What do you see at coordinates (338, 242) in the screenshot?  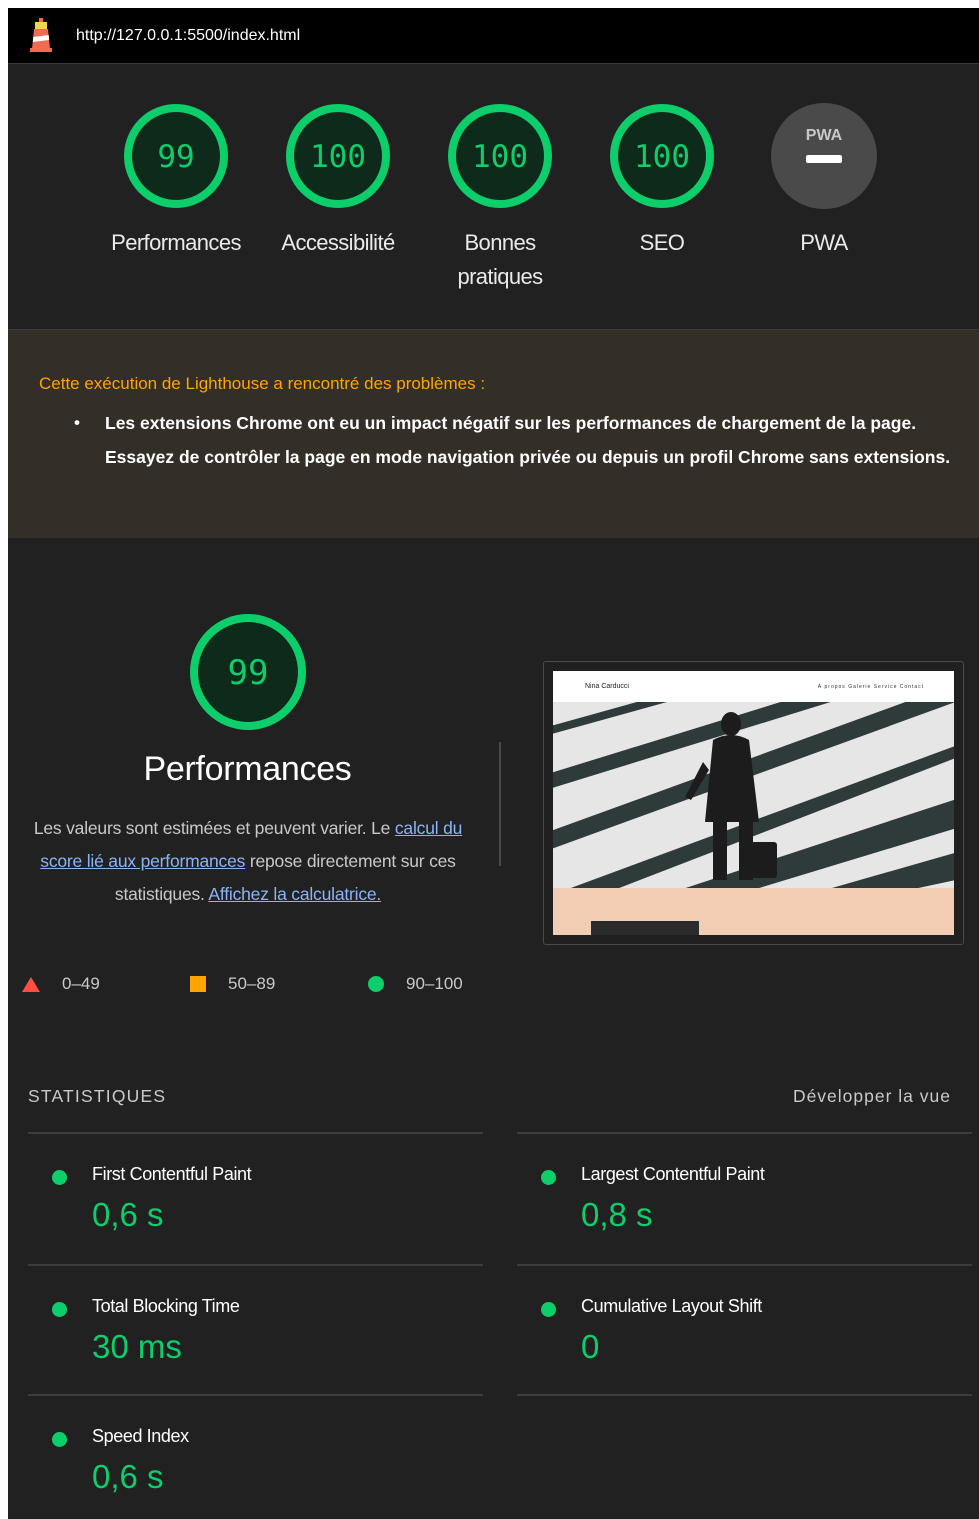 I see `gauge-label: Accessibilité` at bounding box center [338, 242].